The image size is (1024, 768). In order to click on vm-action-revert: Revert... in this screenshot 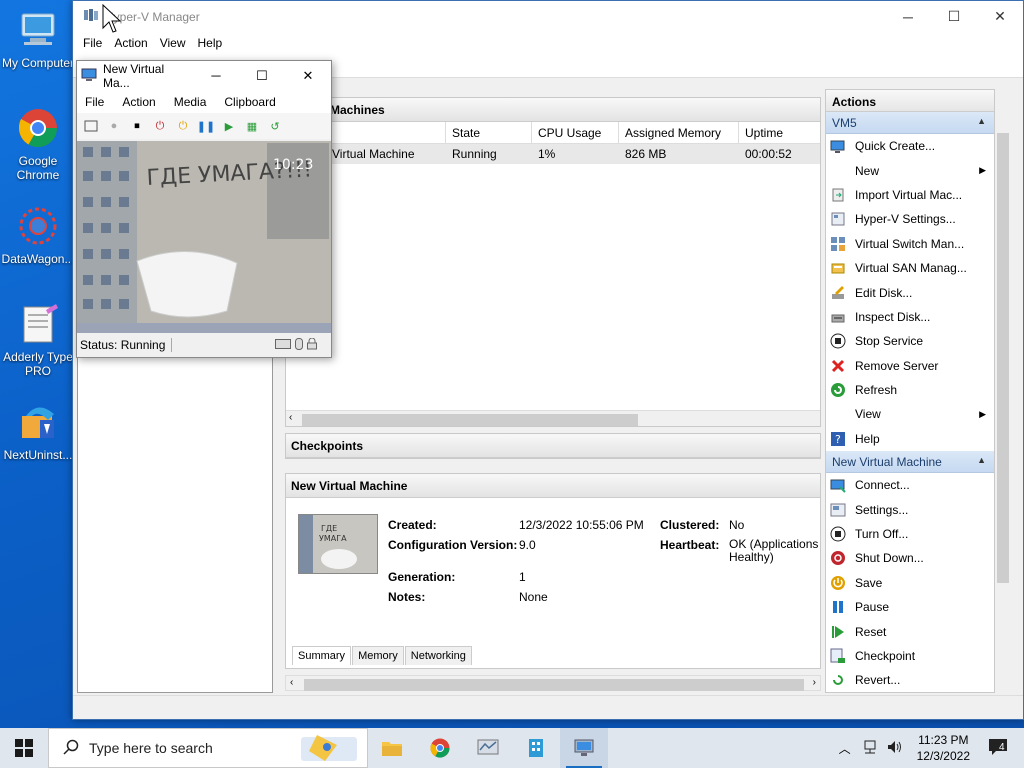, I will do `click(910, 680)`.